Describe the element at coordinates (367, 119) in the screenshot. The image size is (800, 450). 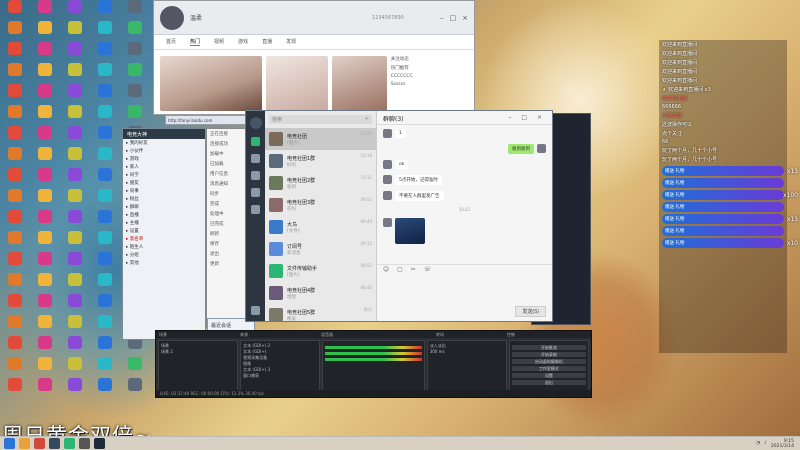
I see `add-icon: +` at that location.